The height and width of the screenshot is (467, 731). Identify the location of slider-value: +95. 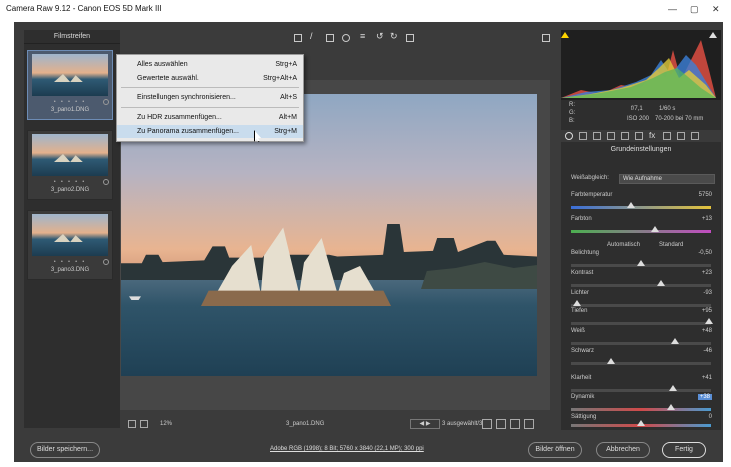
(707, 311).